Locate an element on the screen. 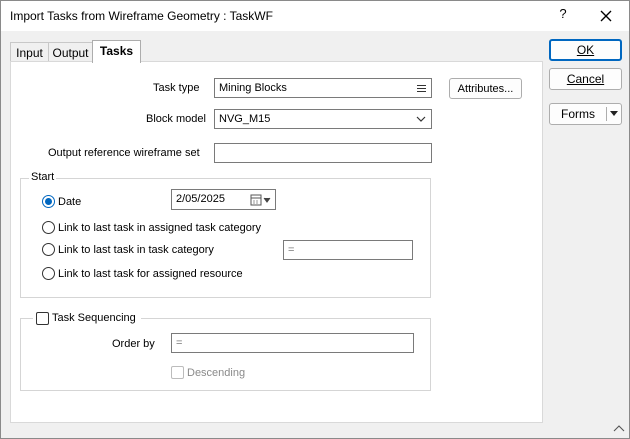 Image resolution: width=630 pixels, height=439 pixels. help-button: ? is located at coordinates (563, 16).